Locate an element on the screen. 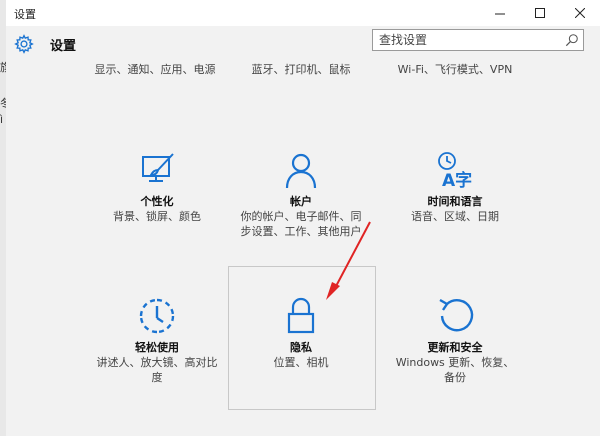  annotation-arrow is located at coordinates (348, 260).